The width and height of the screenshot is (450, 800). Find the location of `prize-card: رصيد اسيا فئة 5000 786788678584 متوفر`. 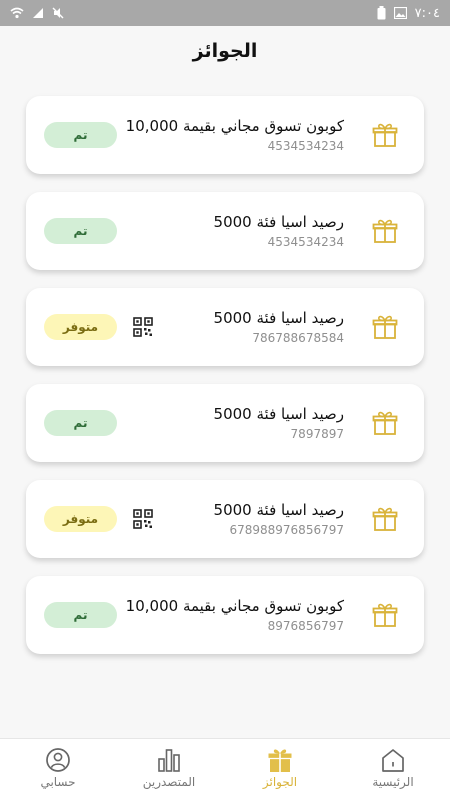

prize-card: رصيد اسيا فئة 5000 786788678584 متوفر is located at coordinates (225, 327).